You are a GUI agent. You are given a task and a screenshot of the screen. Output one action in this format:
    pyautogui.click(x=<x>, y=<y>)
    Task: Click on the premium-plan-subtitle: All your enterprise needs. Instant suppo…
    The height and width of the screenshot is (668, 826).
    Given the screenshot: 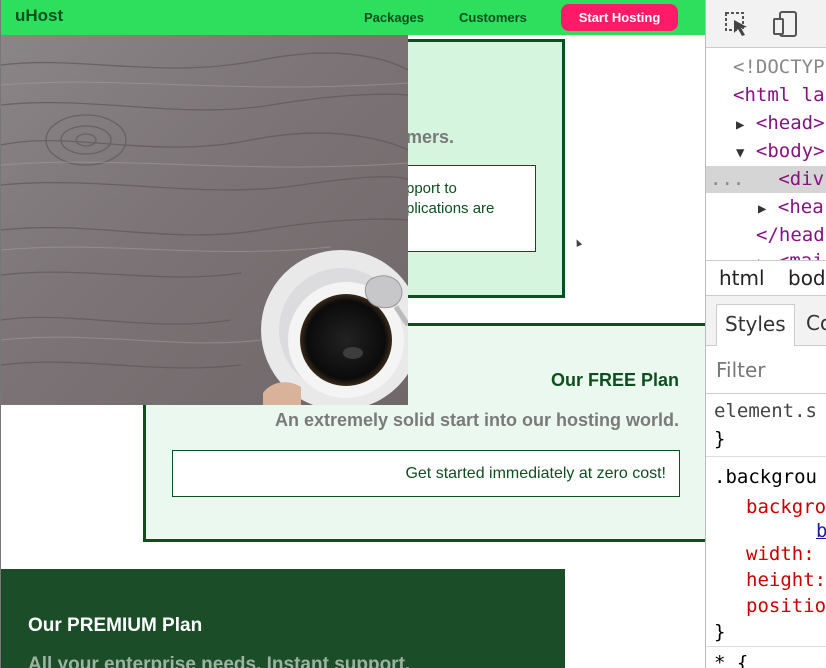 What is the action you would take?
    pyautogui.click(x=219, y=661)
    